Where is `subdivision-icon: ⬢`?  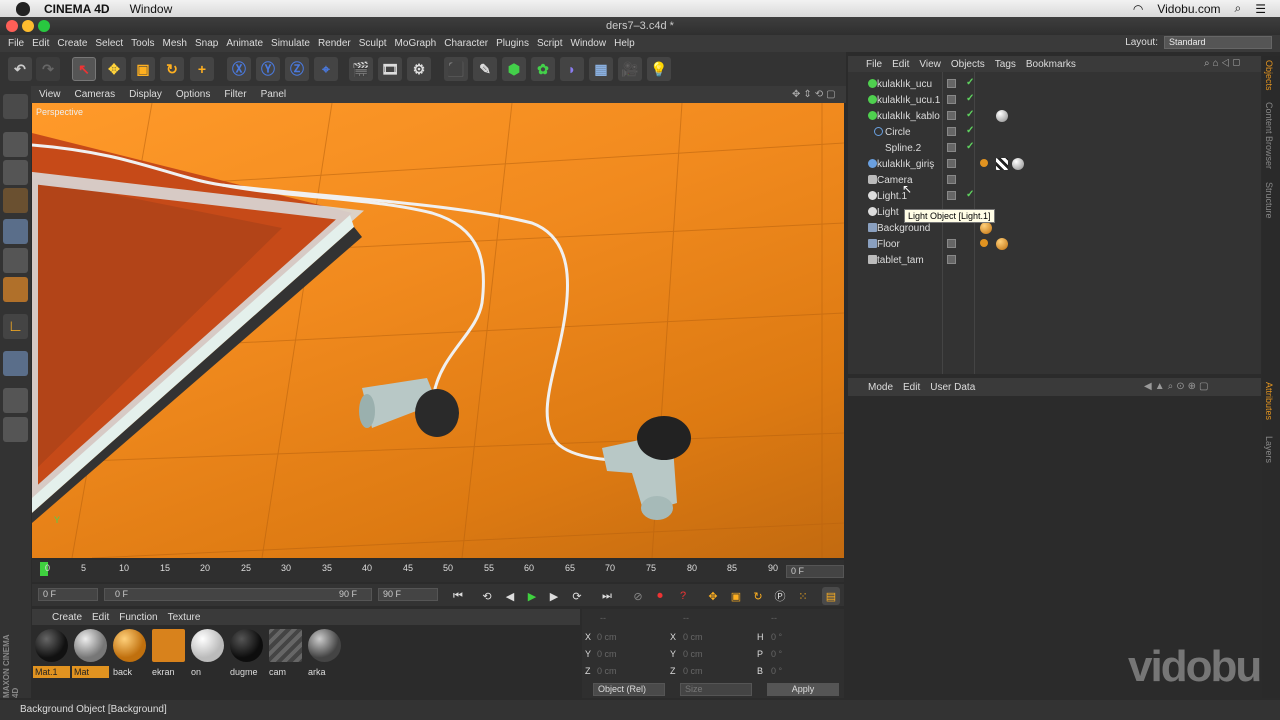
subdivision-icon: ⬢ is located at coordinates (514, 69).